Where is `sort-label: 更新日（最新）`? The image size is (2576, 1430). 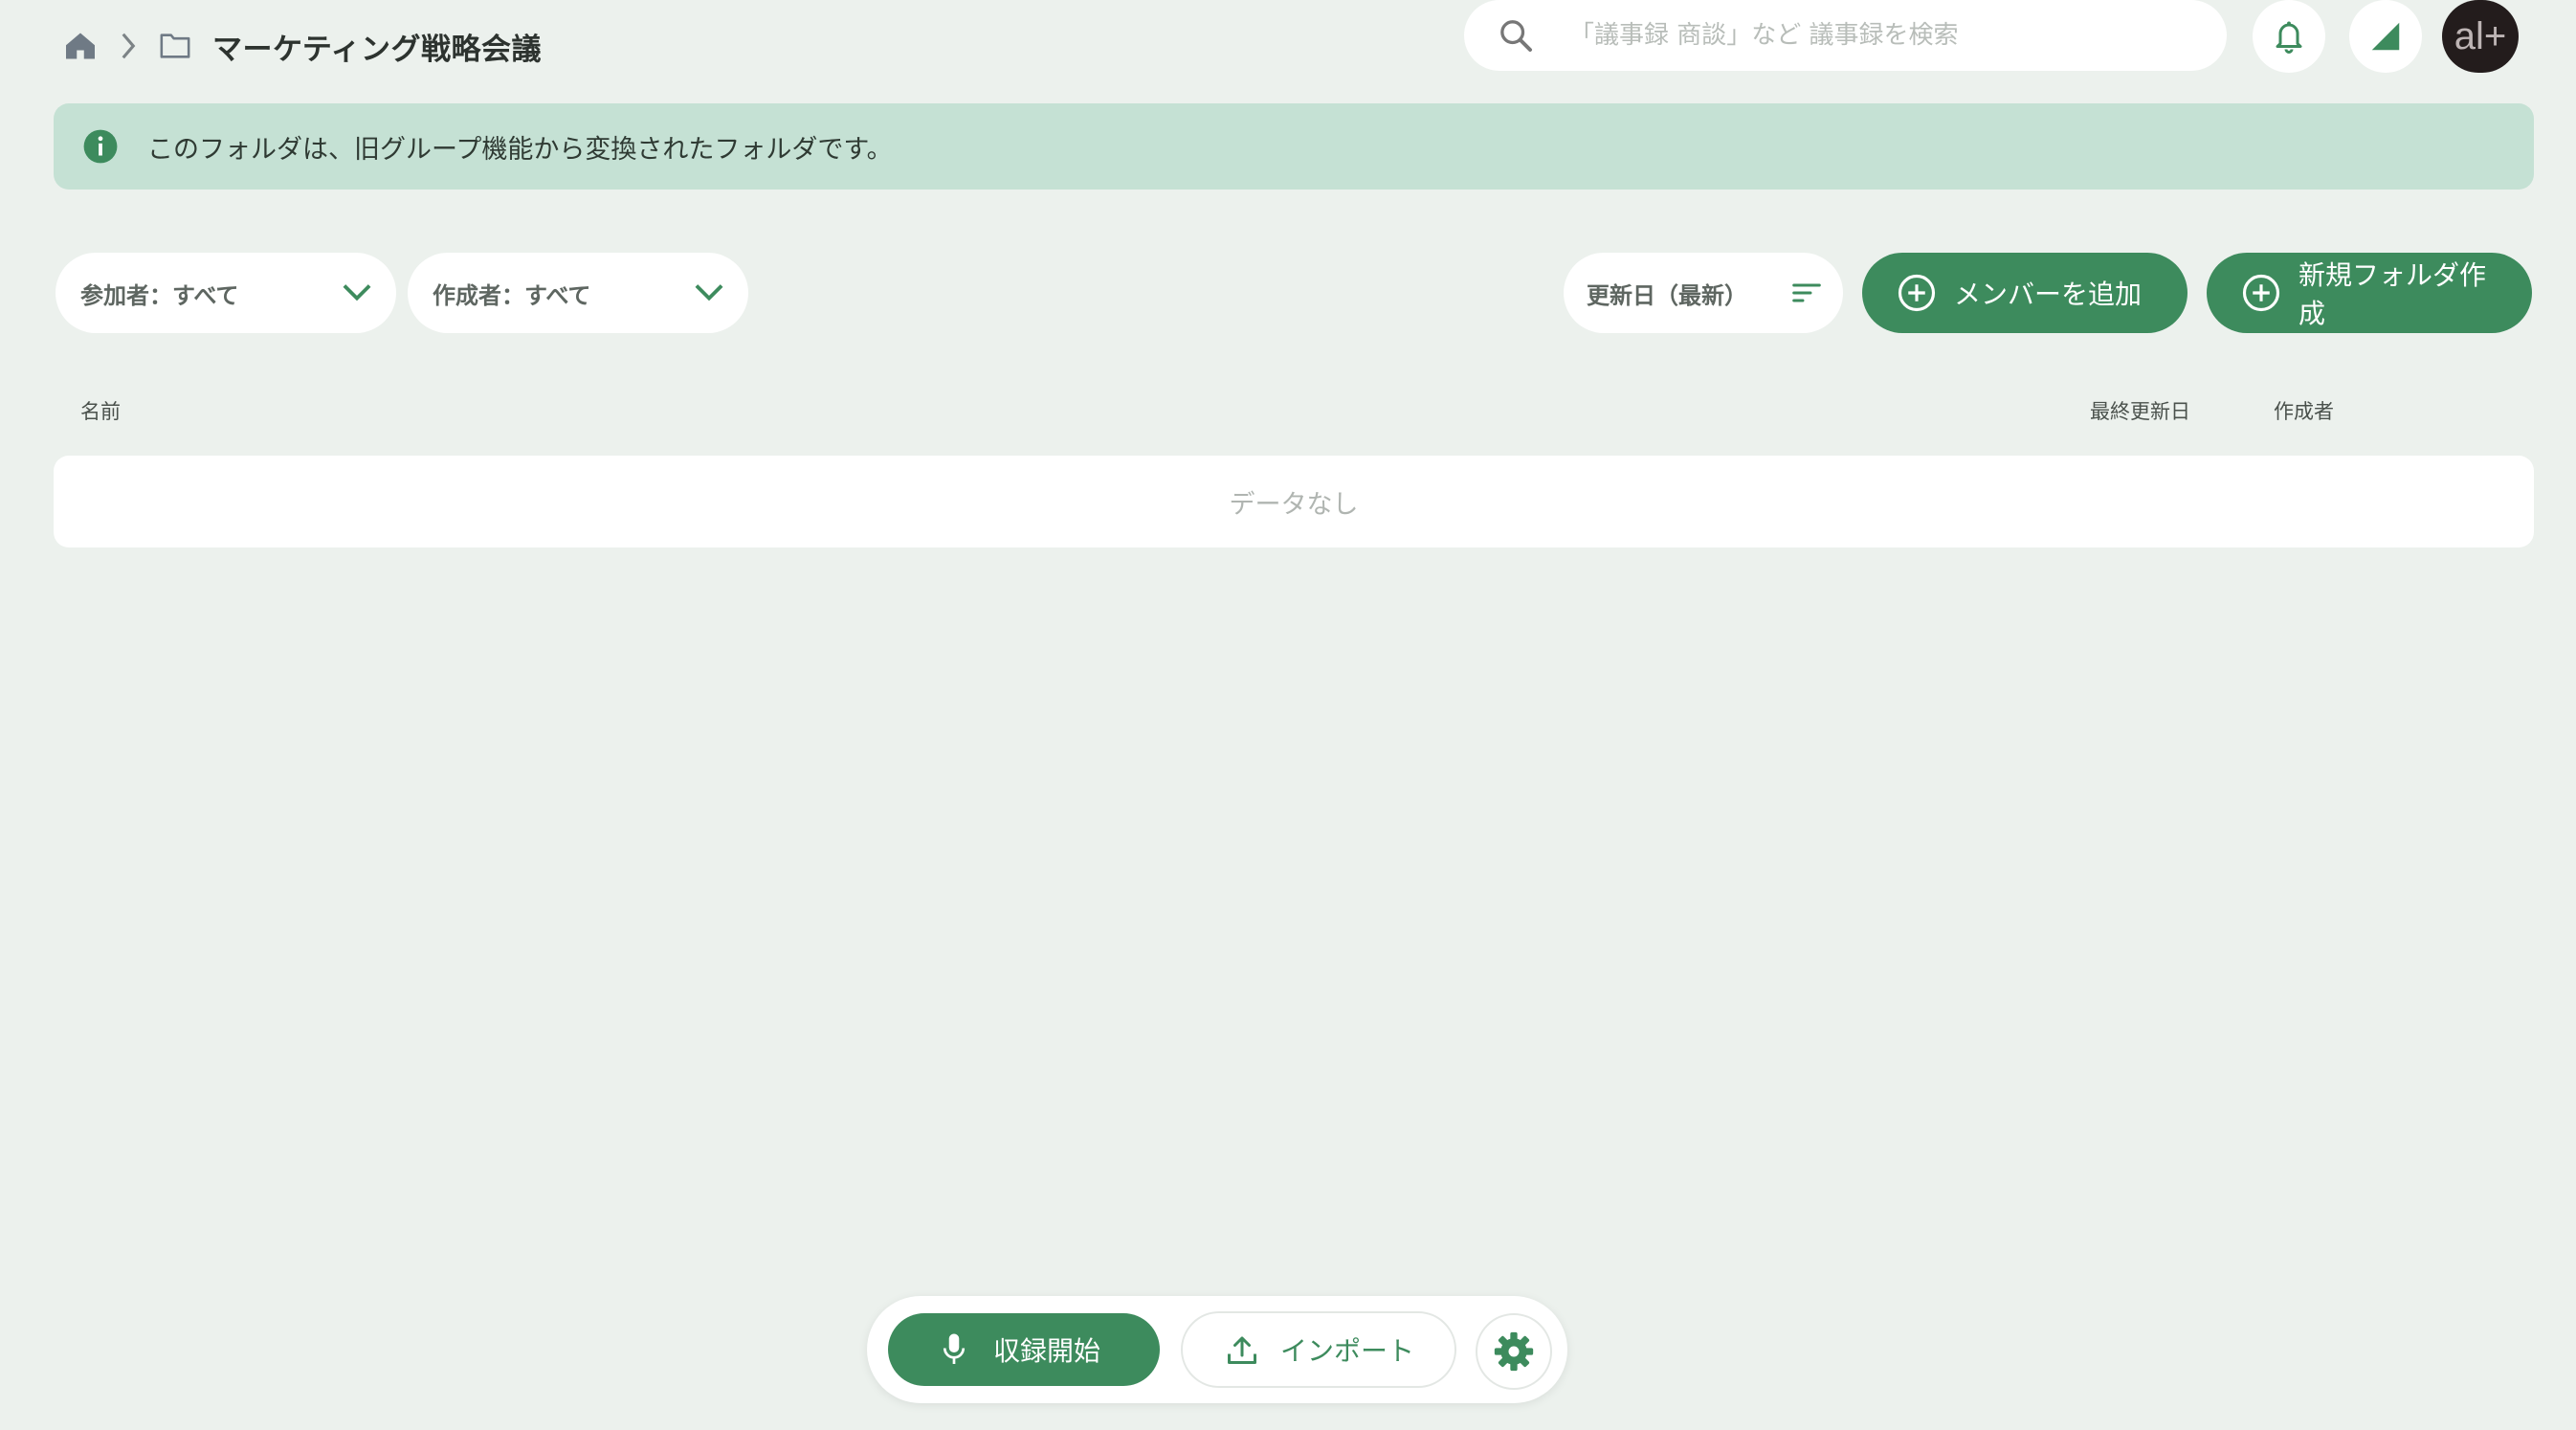 sort-label: 更新日（最新） is located at coordinates (1667, 295).